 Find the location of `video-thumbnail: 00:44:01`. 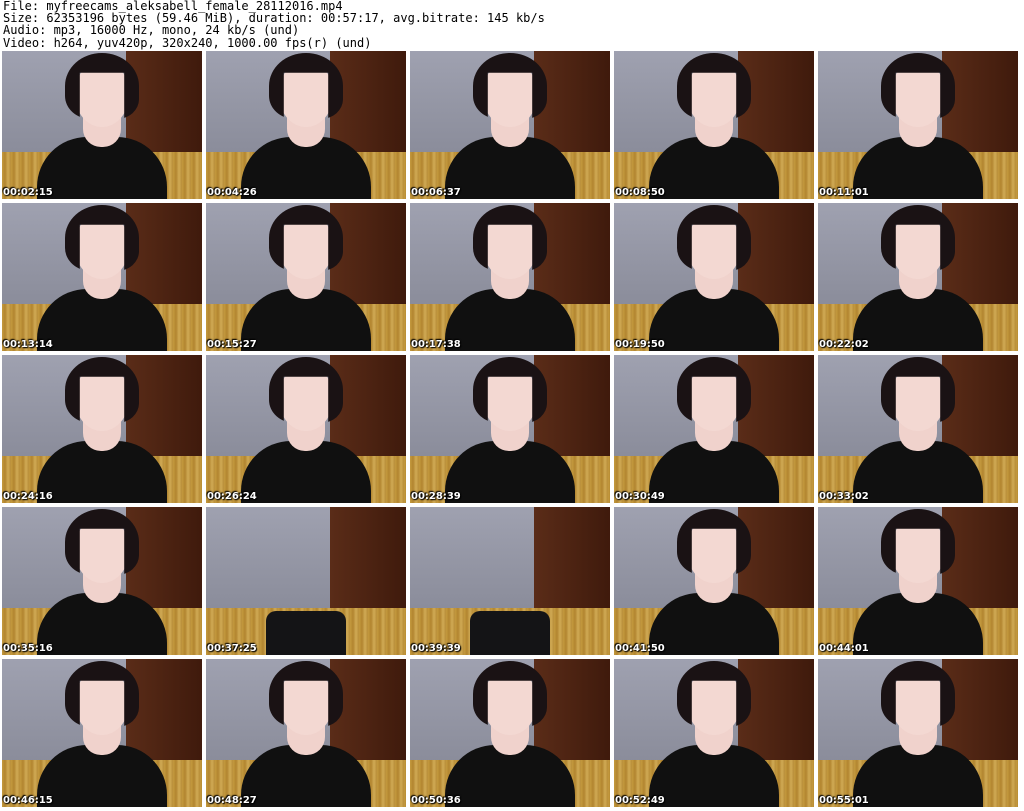

video-thumbnail: 00:44:01 is located at coordinates (918, 581).